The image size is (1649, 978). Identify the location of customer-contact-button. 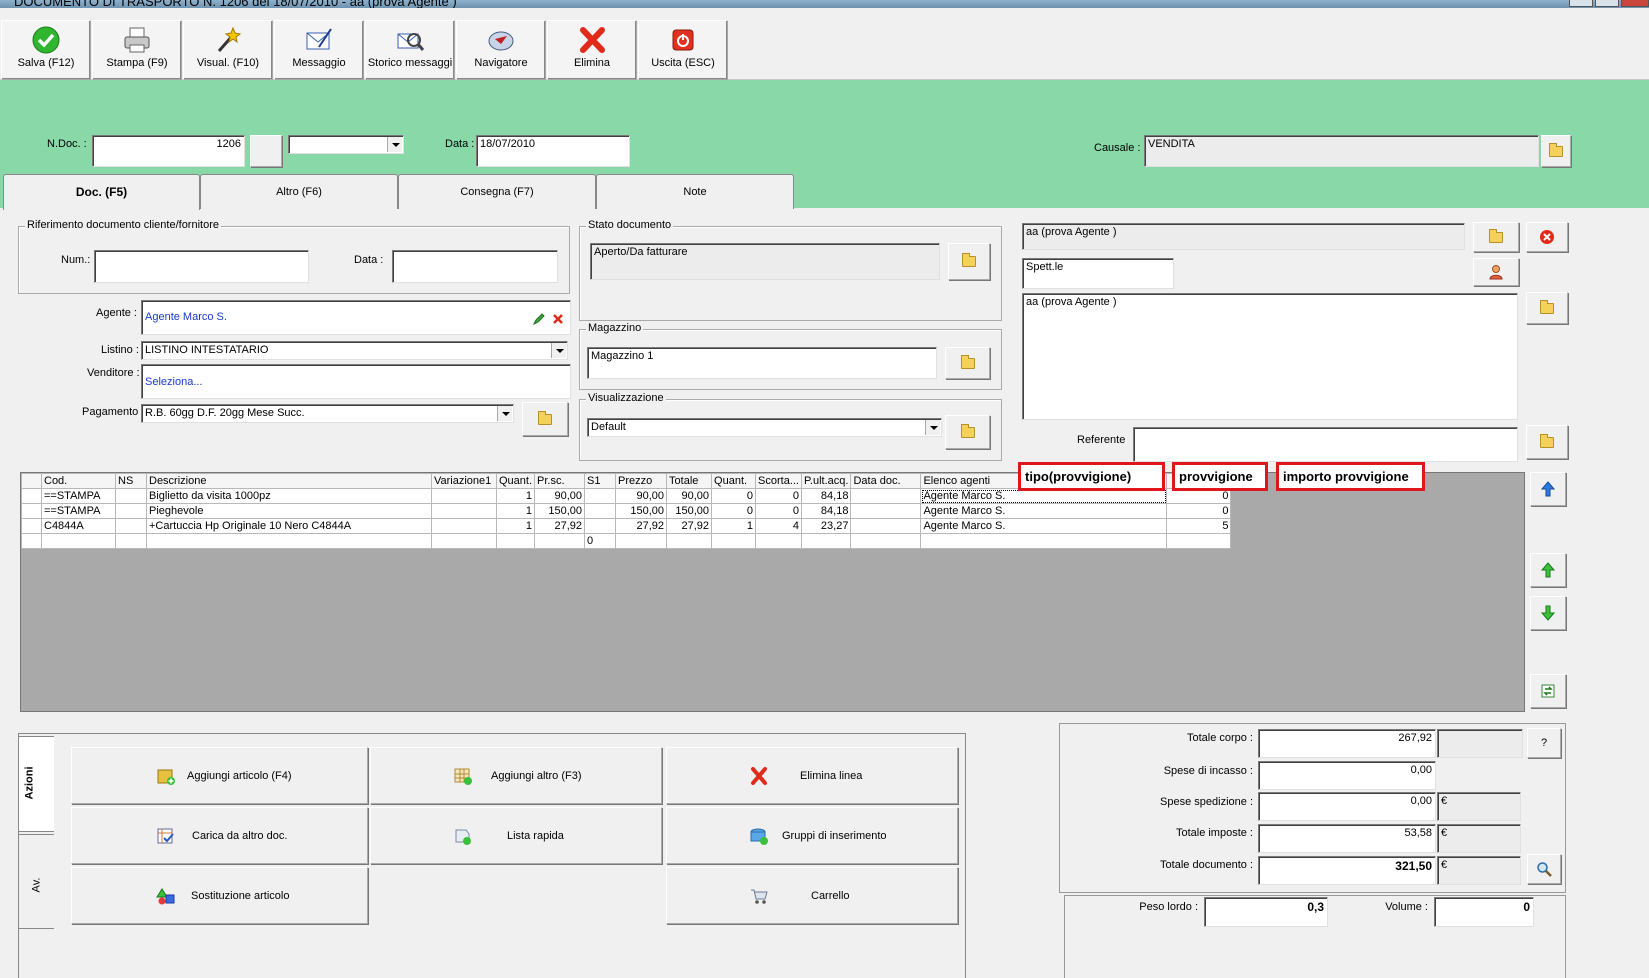
(1496, 272).